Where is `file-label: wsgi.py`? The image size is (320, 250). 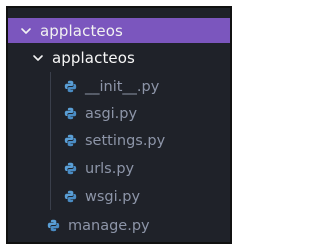 file-label: wsgi.py is located at coordinates (113, 196).